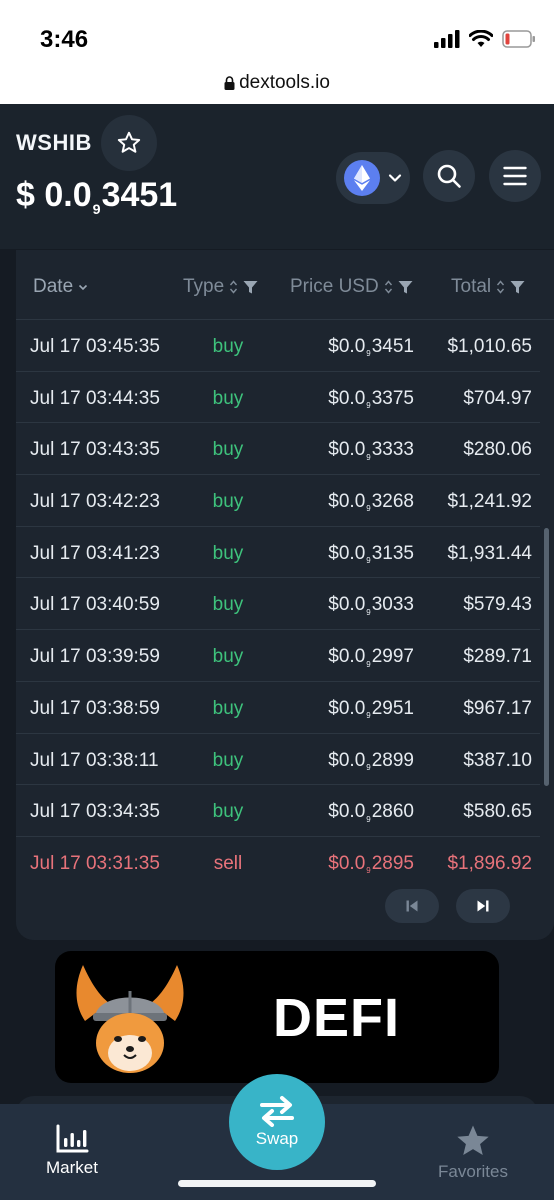 This screenshot has height=1200, width=554. Describe the element at coordinates (277, 1183) in the screenshot. I see `home-indicator` at that location.